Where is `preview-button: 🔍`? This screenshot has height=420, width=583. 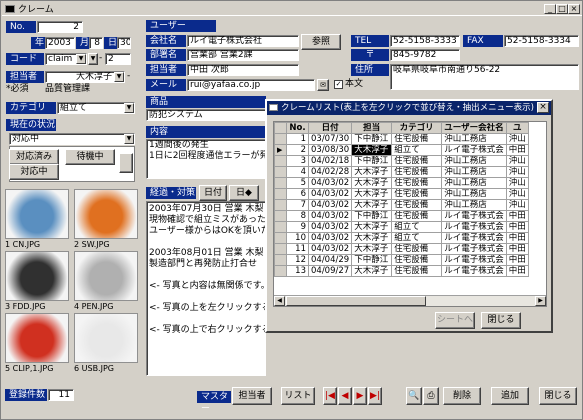 preview-button: 🔍 is located at coordinates (414, 396).